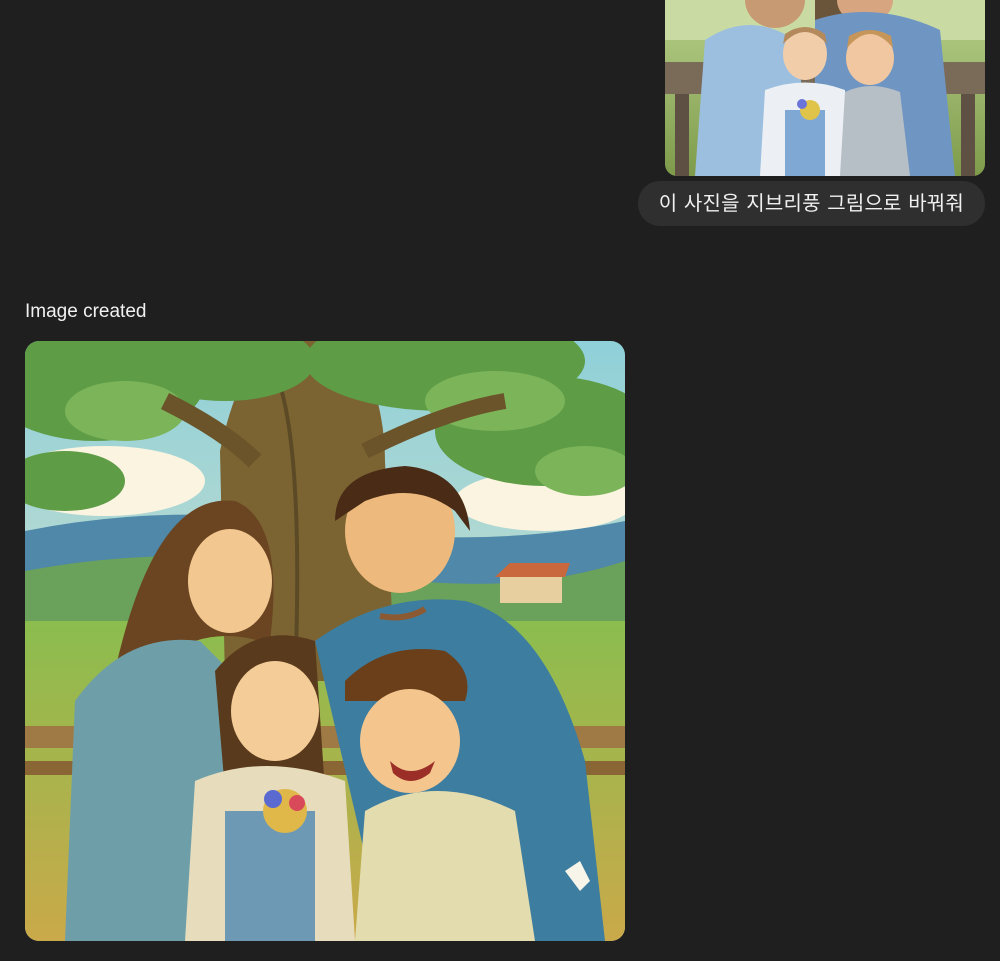  I want to click on user-prompt-bubble: 이 사진을 지브리풍 그림으로 바꿔줘, so click(811, 203).